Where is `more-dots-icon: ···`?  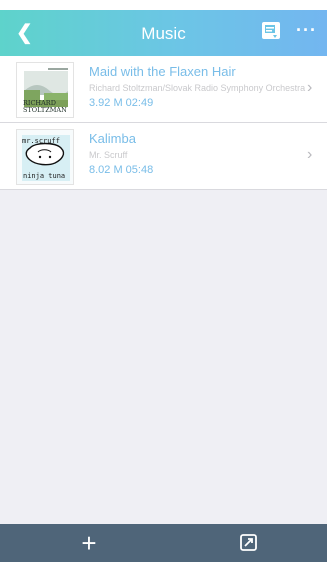 more-dots-icon: ··· is located at coordinates (306, 30).